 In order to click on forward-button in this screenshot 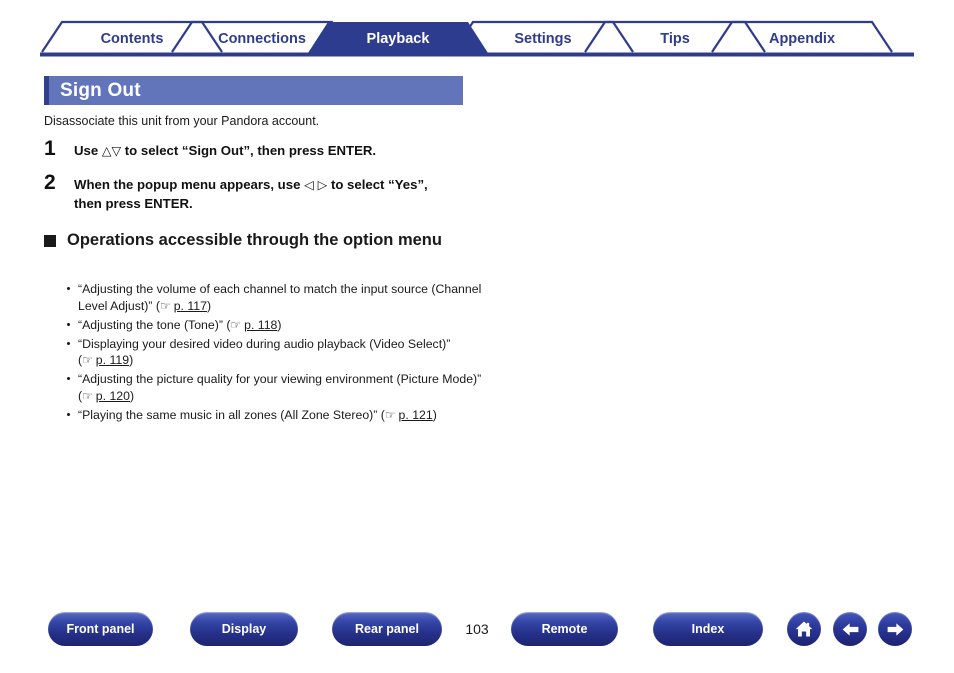, I will do `click(895, 629)`.